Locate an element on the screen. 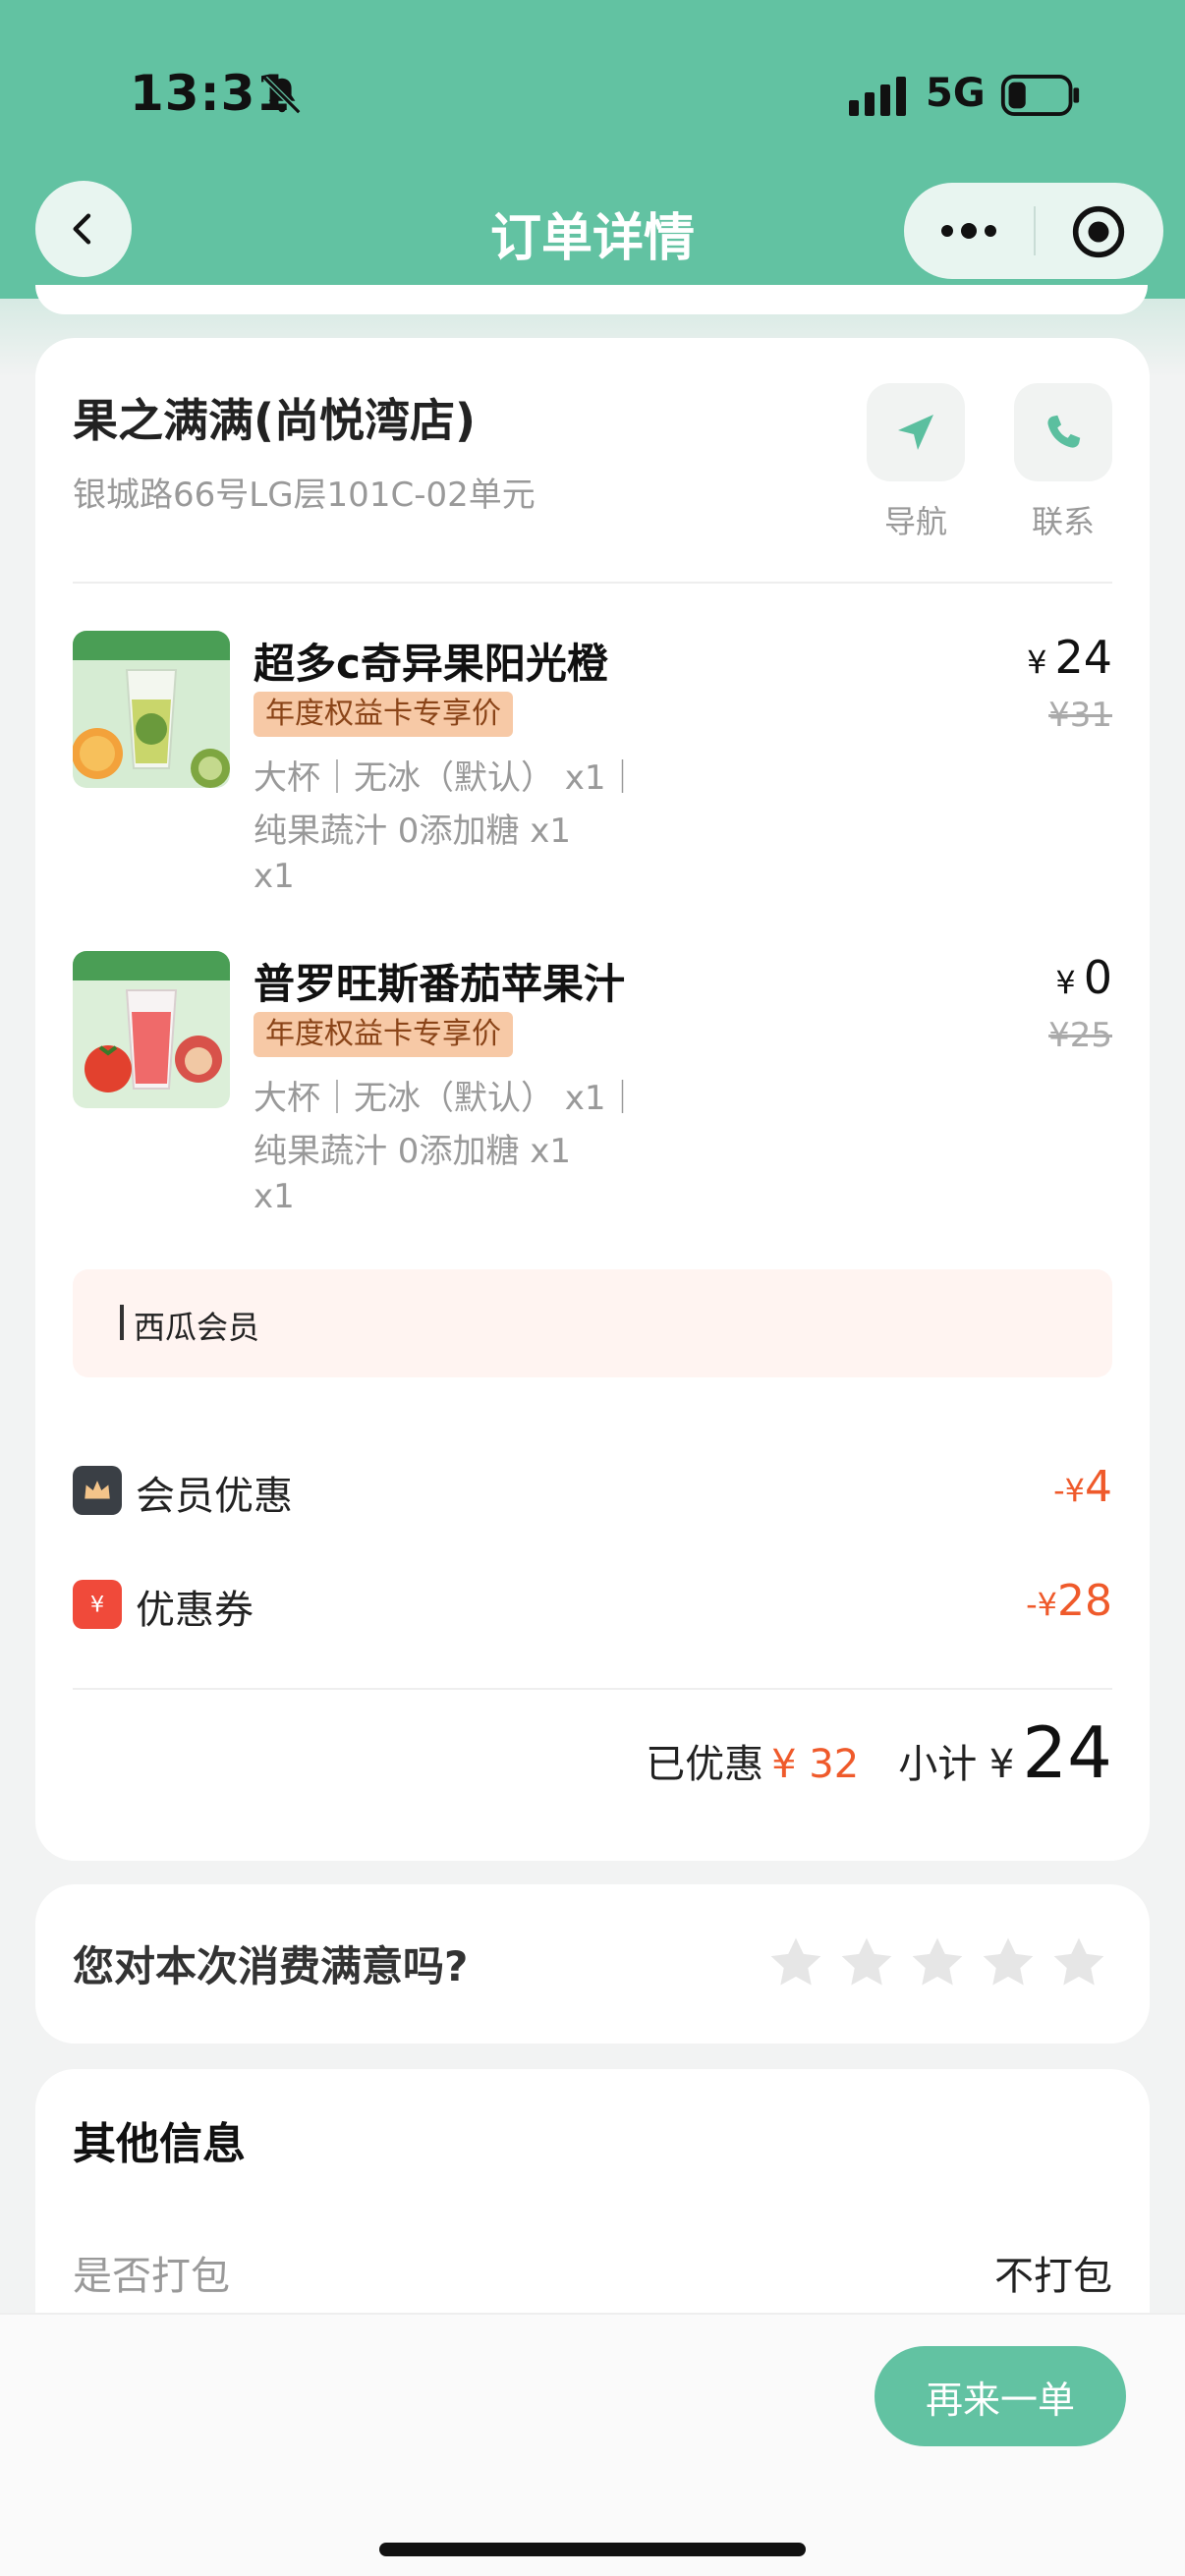  member-label: 西瓜会员 is located at coordinates (197, 1327).